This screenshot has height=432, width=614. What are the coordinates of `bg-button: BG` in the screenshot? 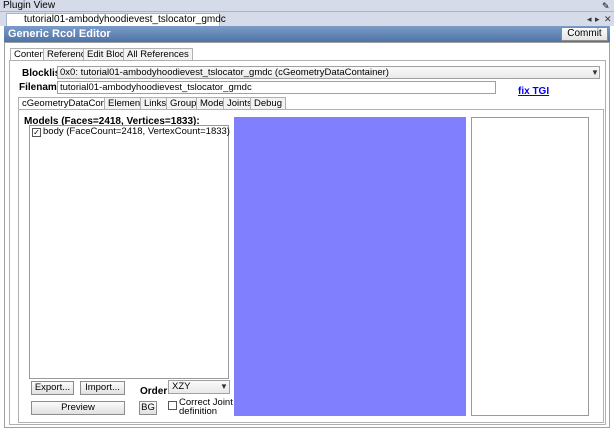 It's located at (148, 408).